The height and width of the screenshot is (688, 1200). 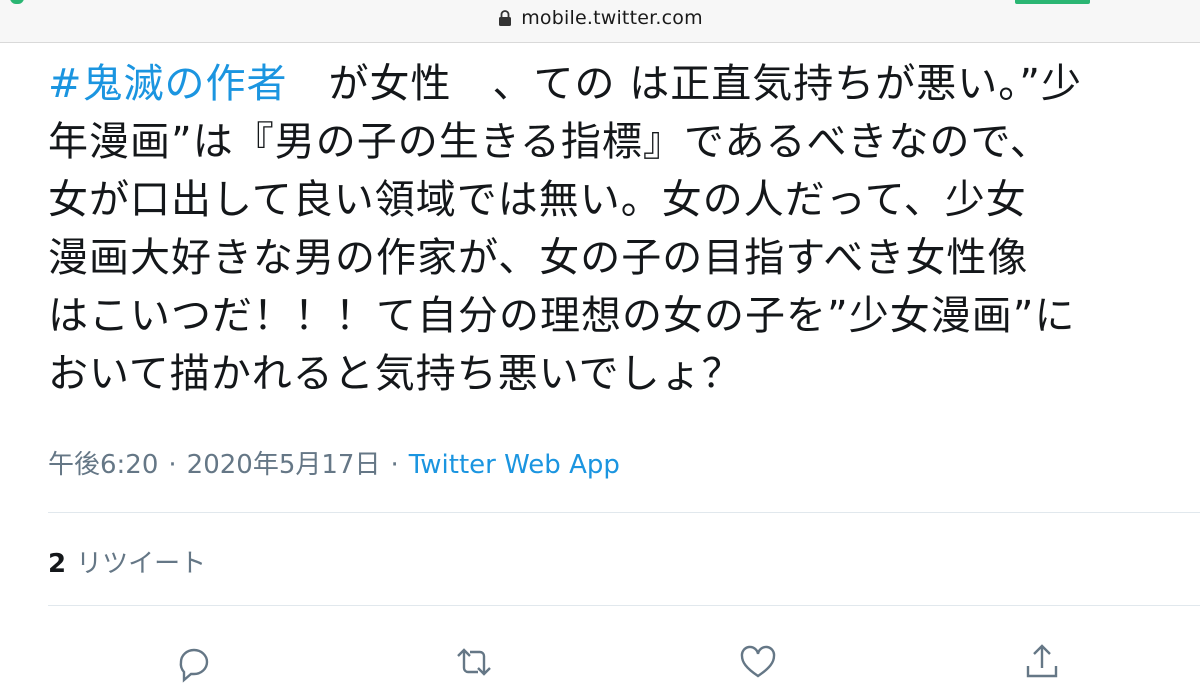 I want to click on tweet-line-1: #鬼滅の作者 が女性 、ての は正直気持ちが悪い。”少, so click(x=603, y=84).